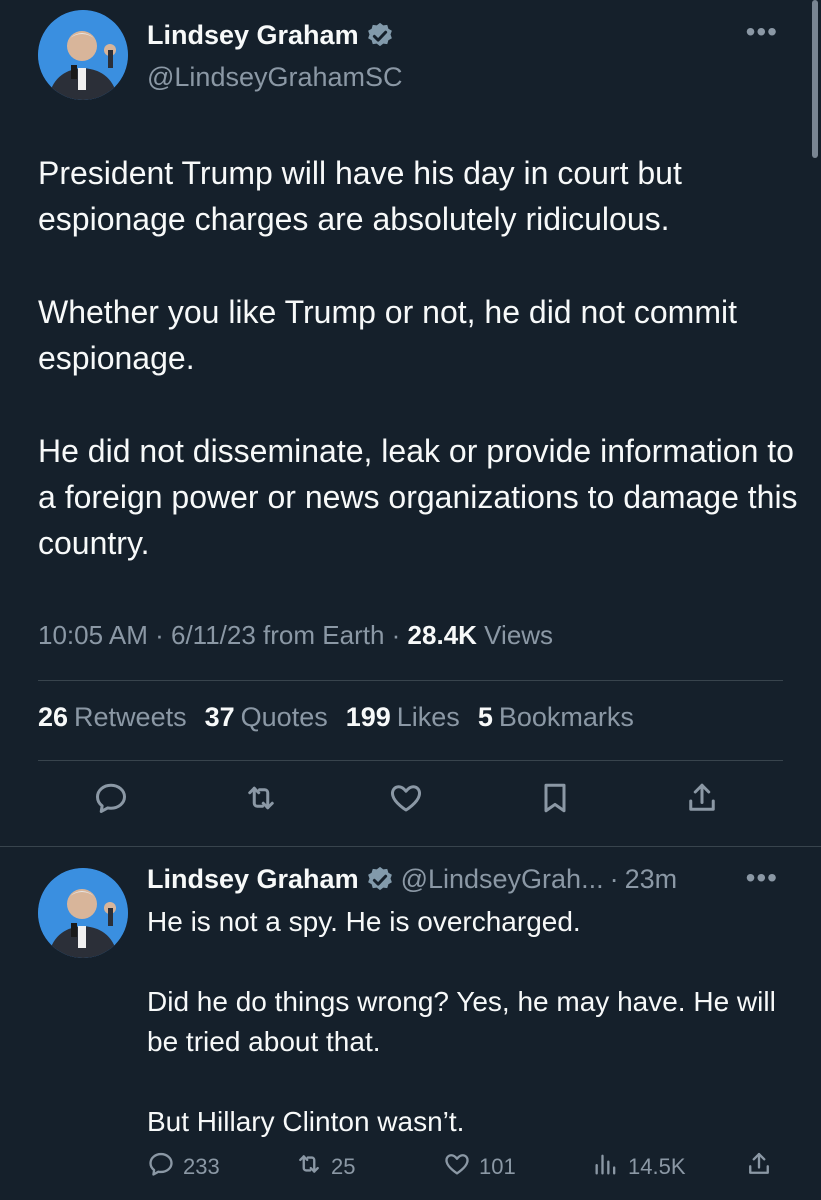 The height and width of the screenshot is (1200, 821). I want to click on tweet-time-ago: 23m, so click(651, 879).